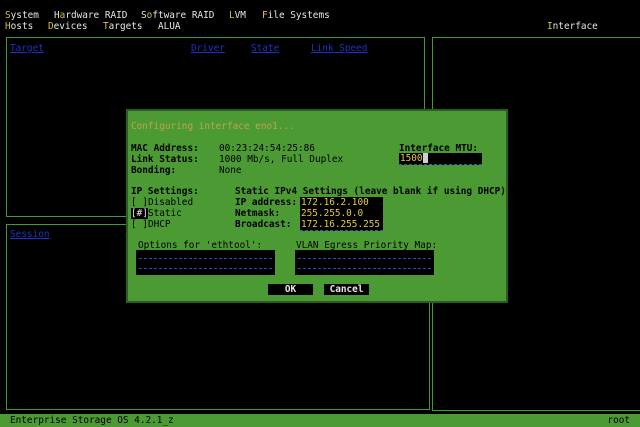 The width and height of the screenshot is (640, 427). Describe the element at coordinates (164, 213) in the screenshot. I see `option-label: Static` at that location.